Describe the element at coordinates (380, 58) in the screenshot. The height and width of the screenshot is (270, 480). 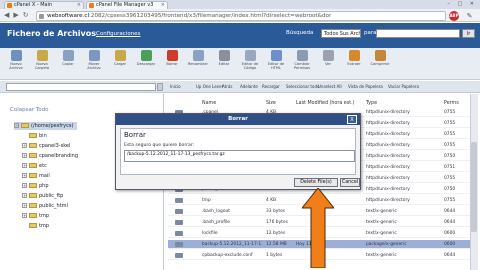
I see `toolbar-button-14: Comprimir` at that location.